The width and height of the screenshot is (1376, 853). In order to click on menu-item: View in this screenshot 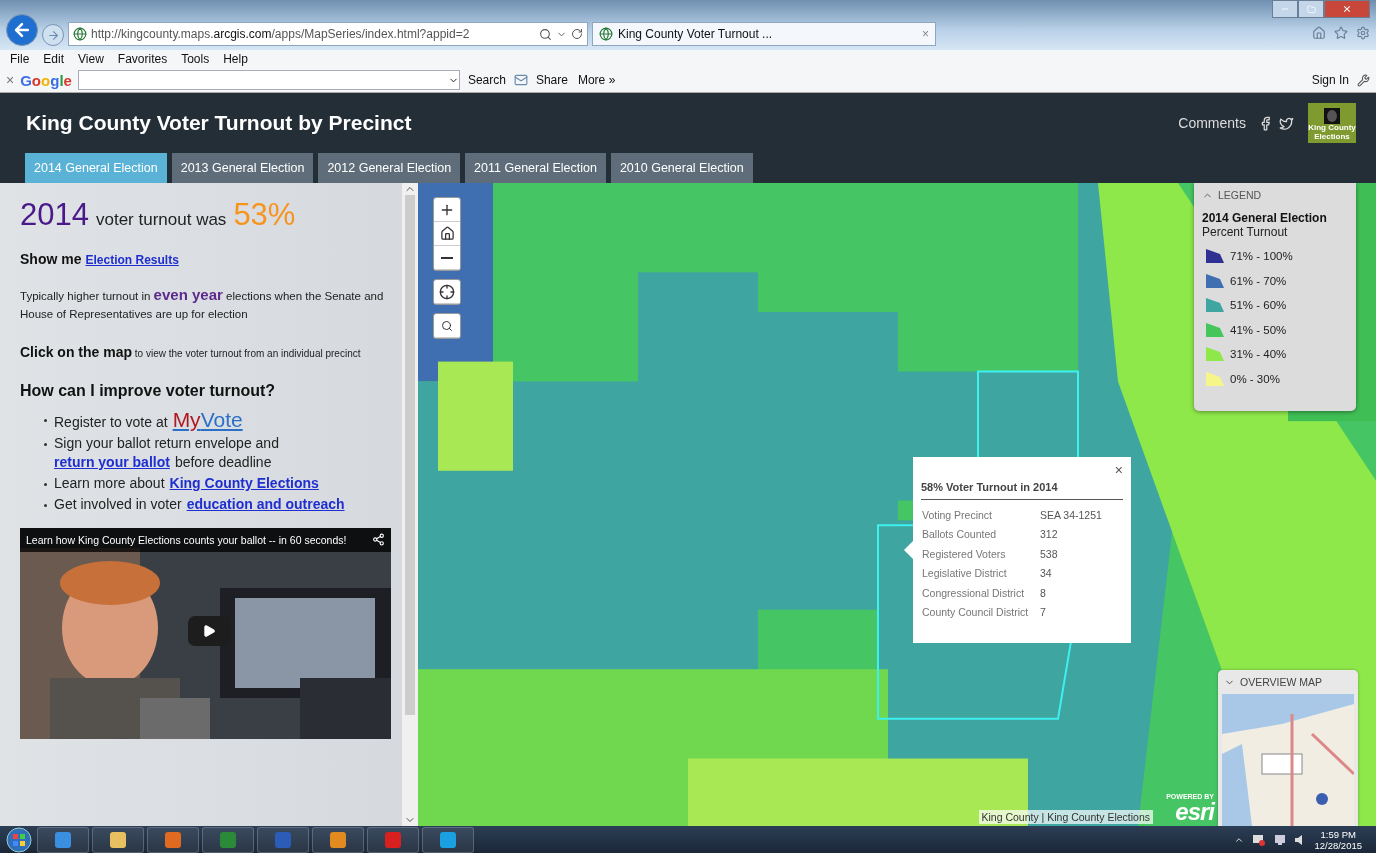, I will do `click(91, 59)`.